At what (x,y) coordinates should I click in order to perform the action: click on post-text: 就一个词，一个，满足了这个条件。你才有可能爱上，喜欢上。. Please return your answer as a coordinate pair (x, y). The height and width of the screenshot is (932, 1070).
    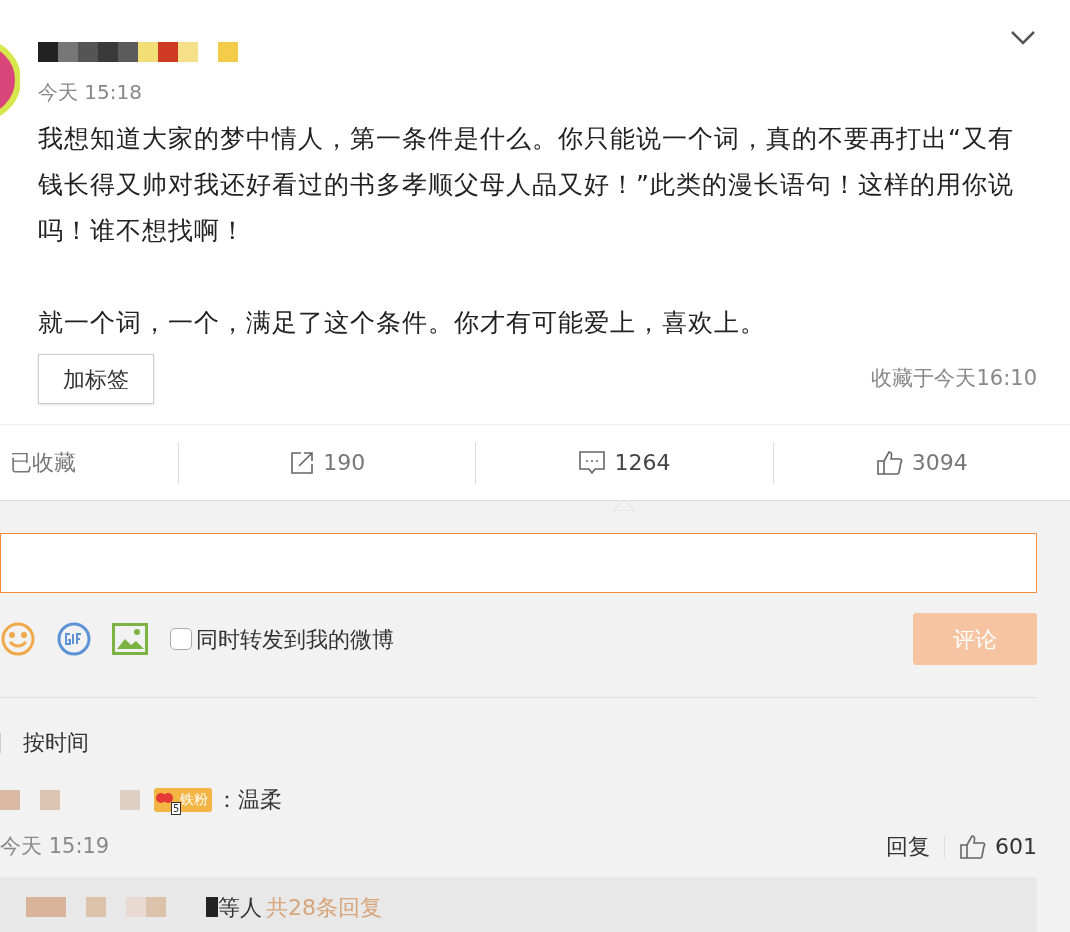
    Looking at the image, I should click on (402, 323).